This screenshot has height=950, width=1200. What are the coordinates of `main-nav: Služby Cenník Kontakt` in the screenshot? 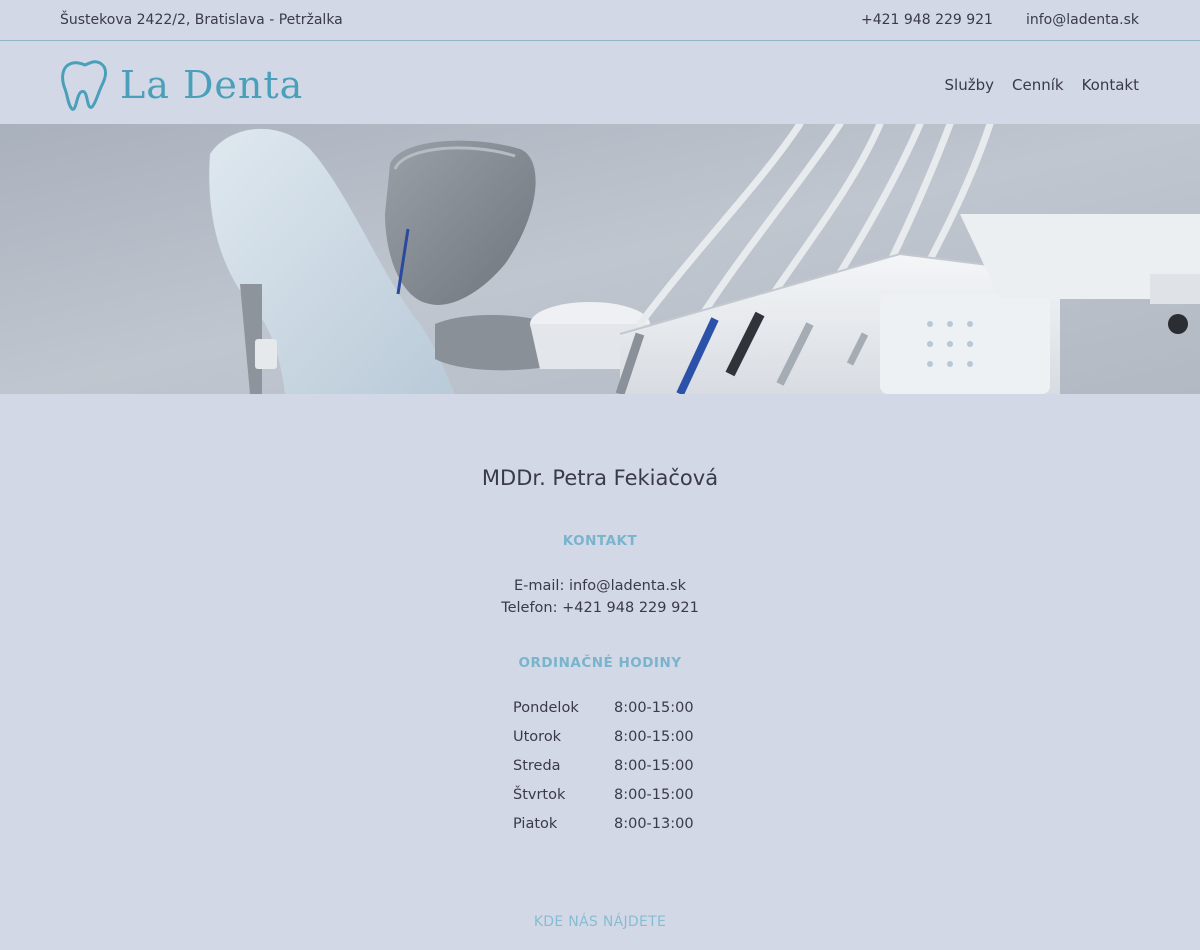 It's located at (1042, 85).